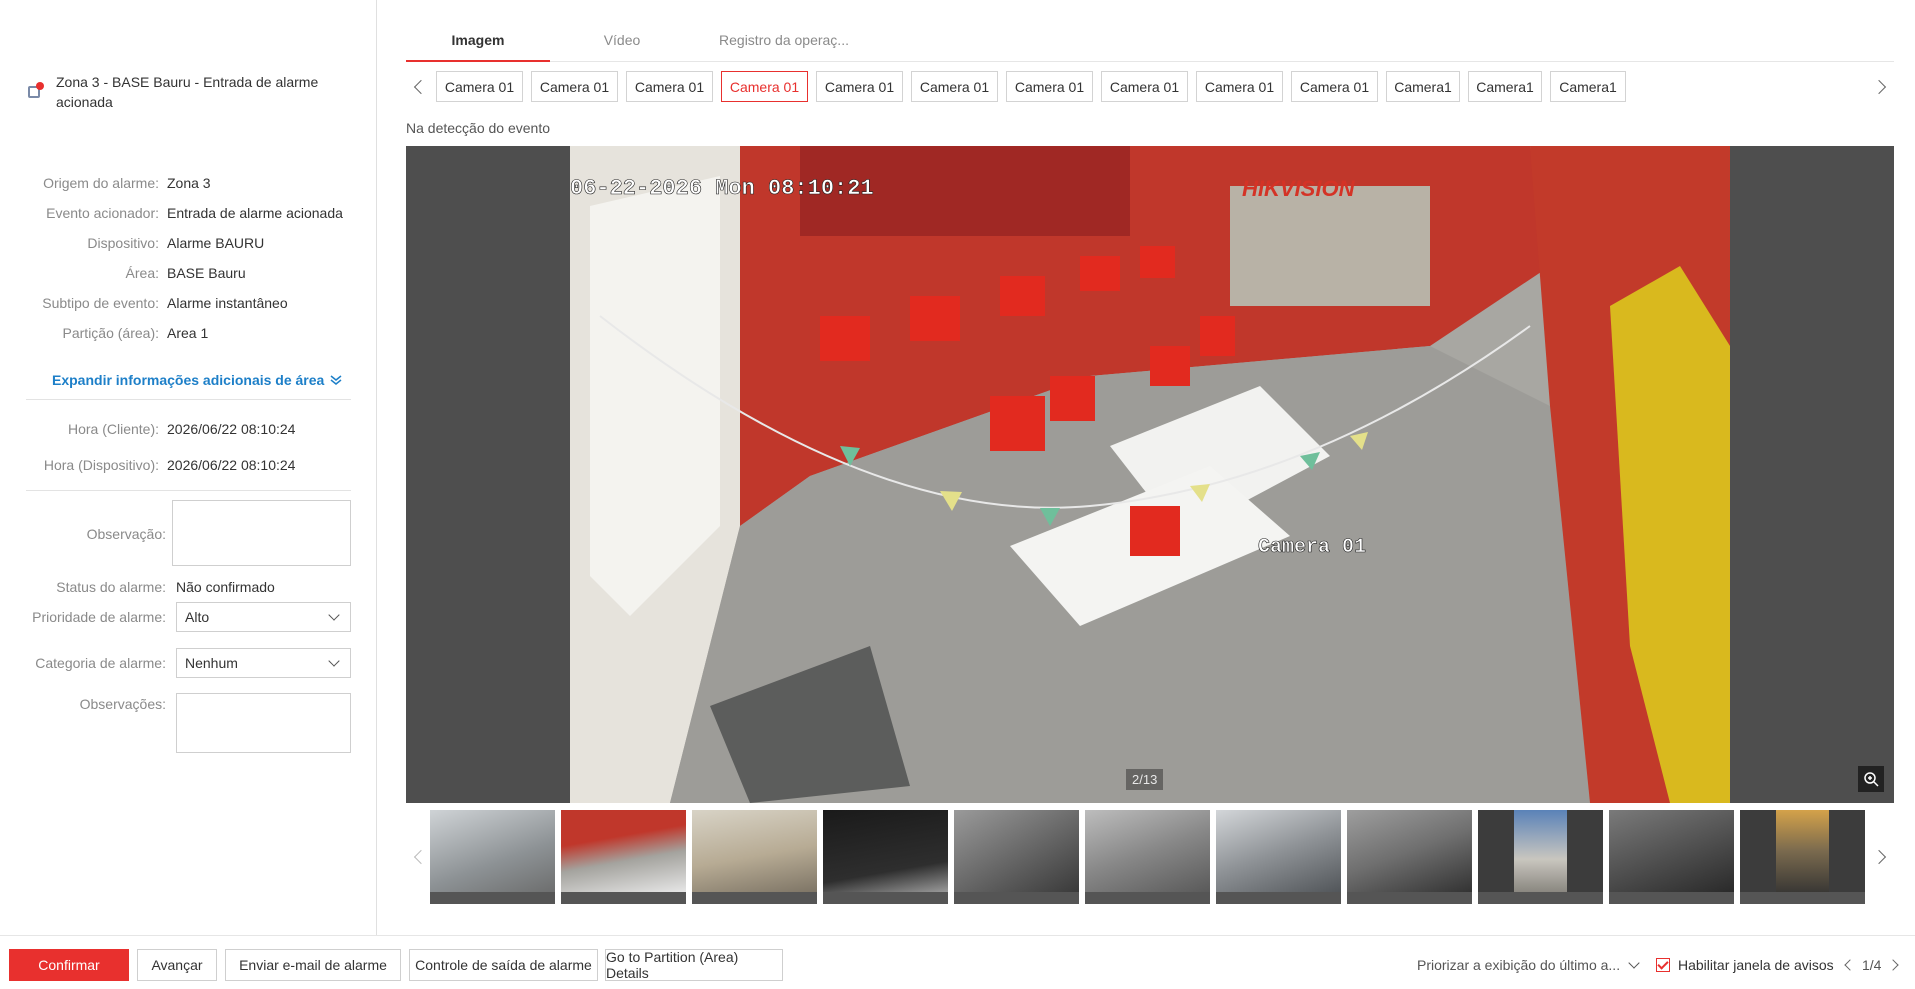 Image resolution: width=1915 pixels, height=989 pixels. What do you see at coordinates (263, 617) in the screenshot?
I see `prioridade-select: Alto` at bounding box center [263, 617].